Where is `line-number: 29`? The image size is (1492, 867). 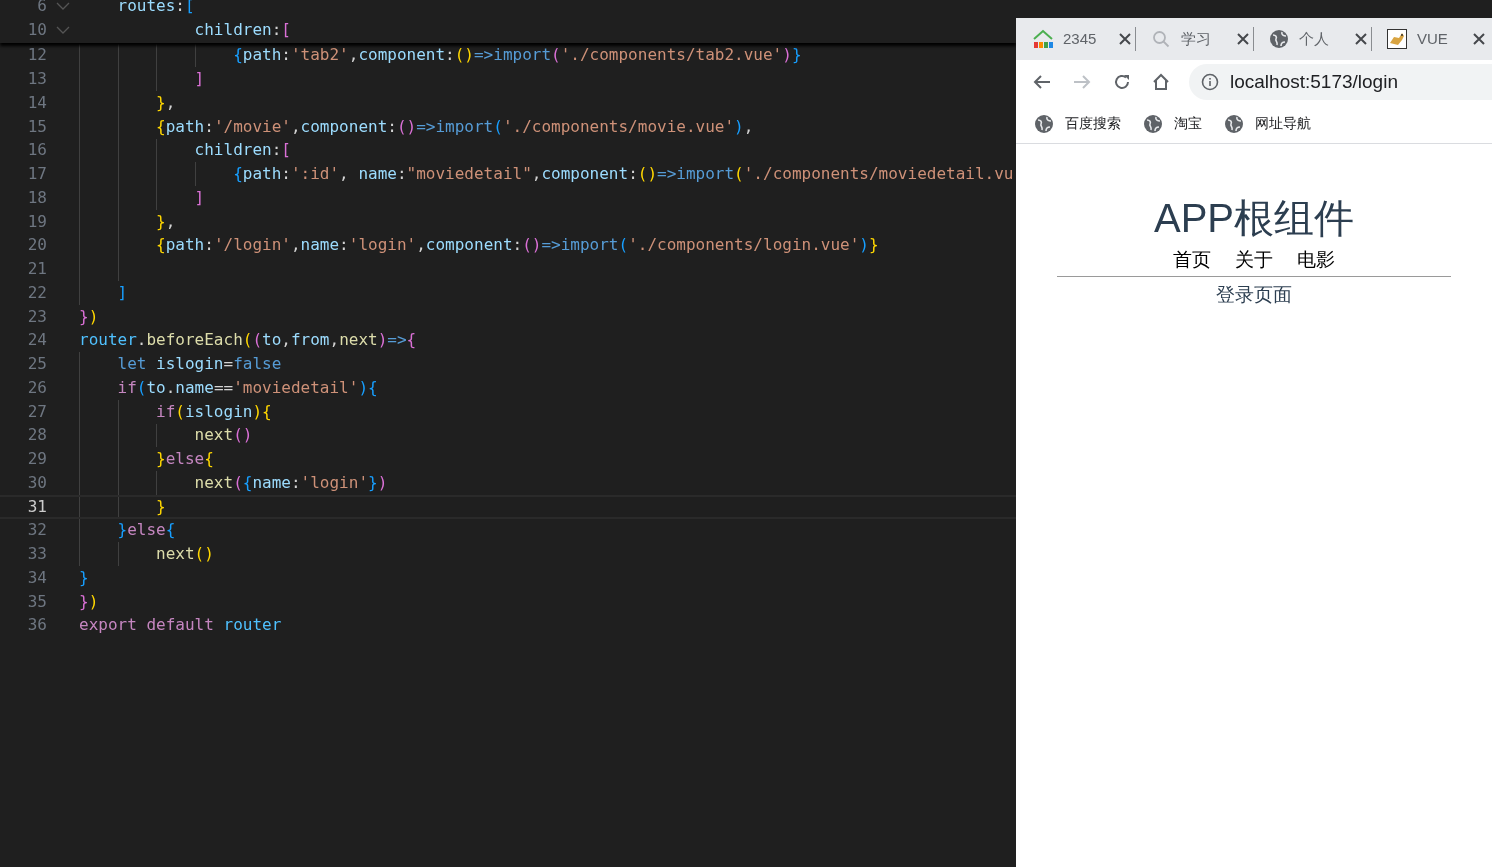
line-number: 29 is located at coordinates (36, 459).